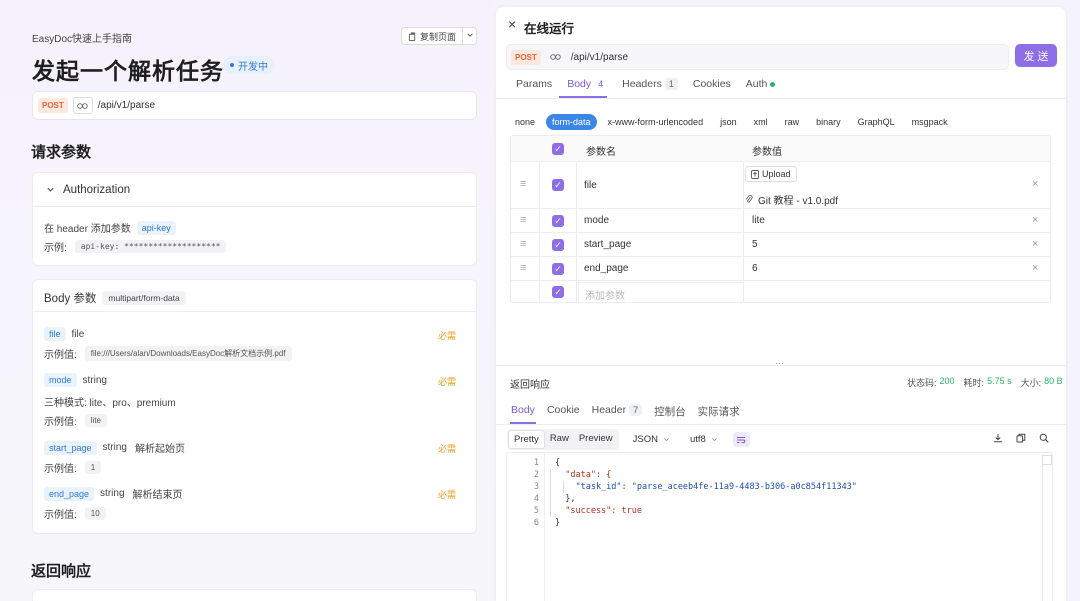 This screenshot has height=601, width=1080. Describe the element at coordinates (670, 411) in the screenshot. I see `tab-response-console: 控制台` at that location.